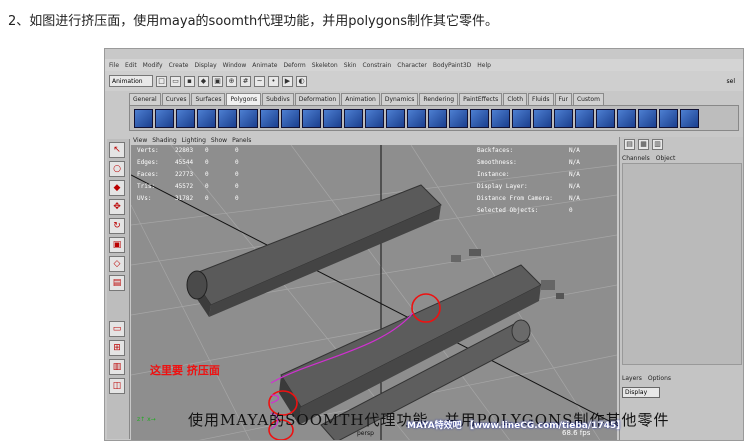  I want to click on object-menu: Object, so click(666, 158).